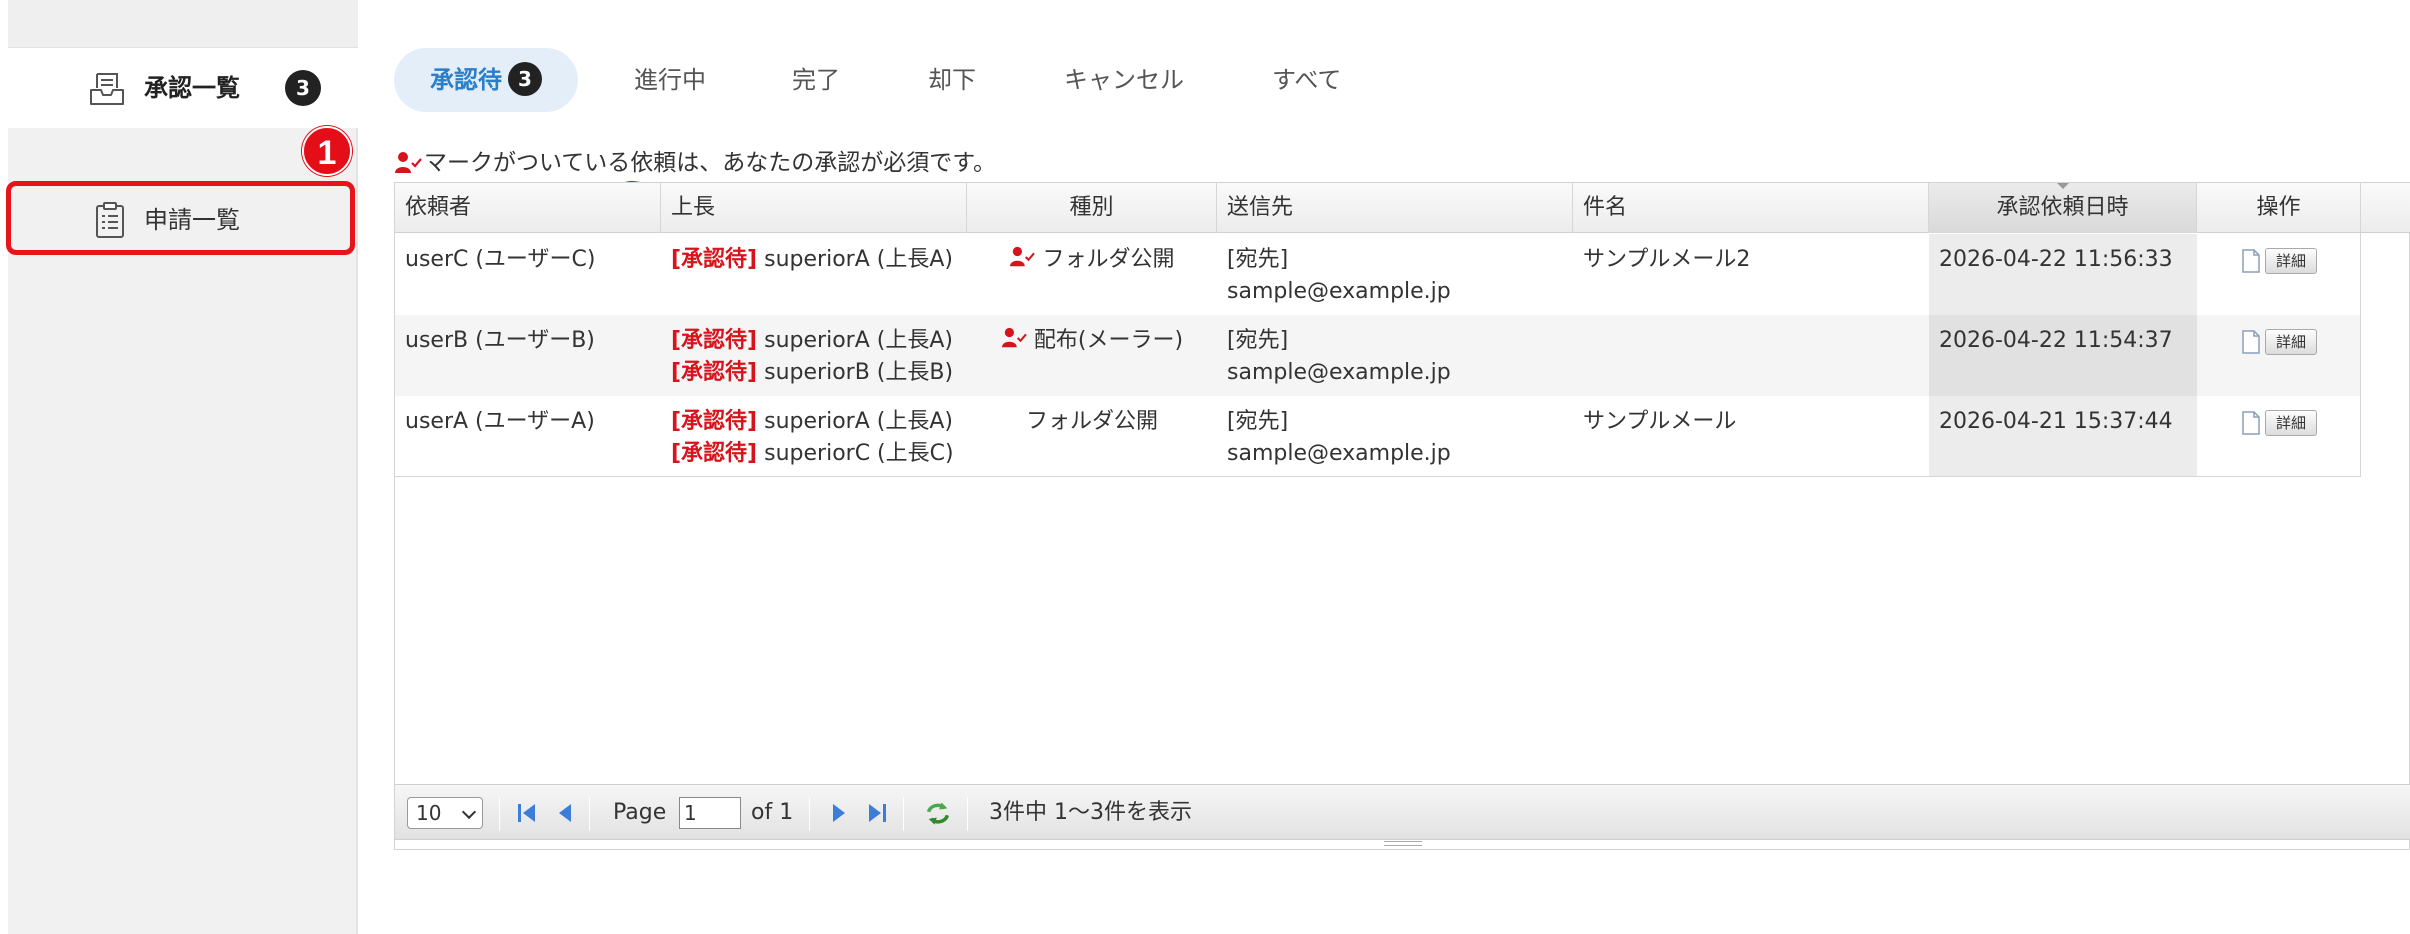  Describe the element at coordinates (2360, 355) in the screenshot. I see `table-right-border` at that location.